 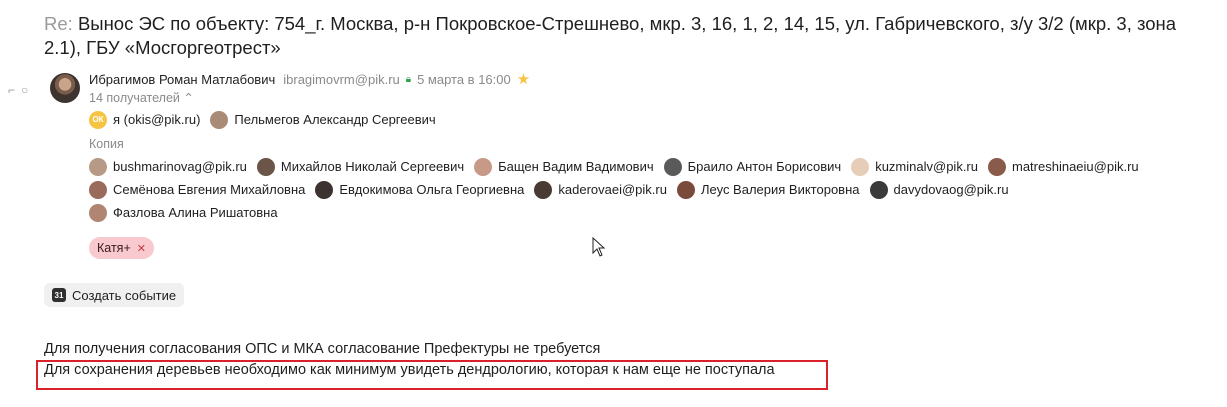 What do you see at coordinates (599, 247) in the screenshot?
I see `mouse-cursor-icon` at bounding box center [599, 247].